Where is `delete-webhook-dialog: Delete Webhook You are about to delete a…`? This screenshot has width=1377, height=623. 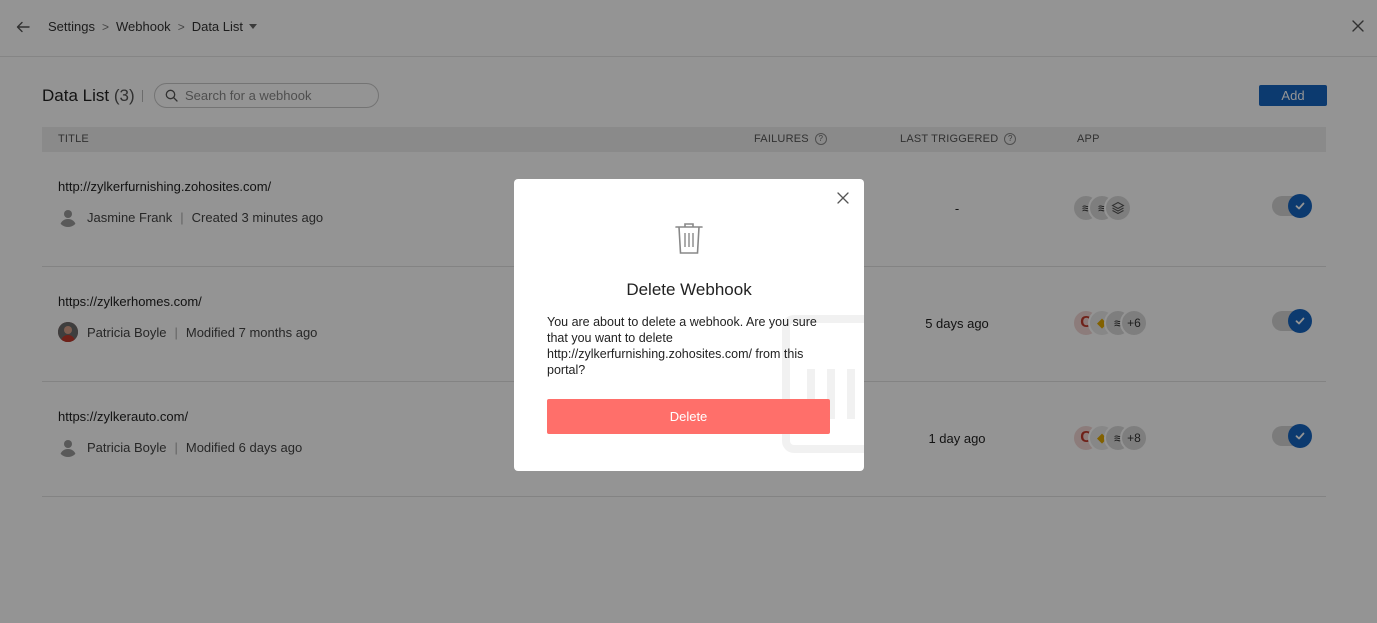
delete-webhook-dialog: Delete Webhook You are about to delete a… is located at coordinates (689, 325).